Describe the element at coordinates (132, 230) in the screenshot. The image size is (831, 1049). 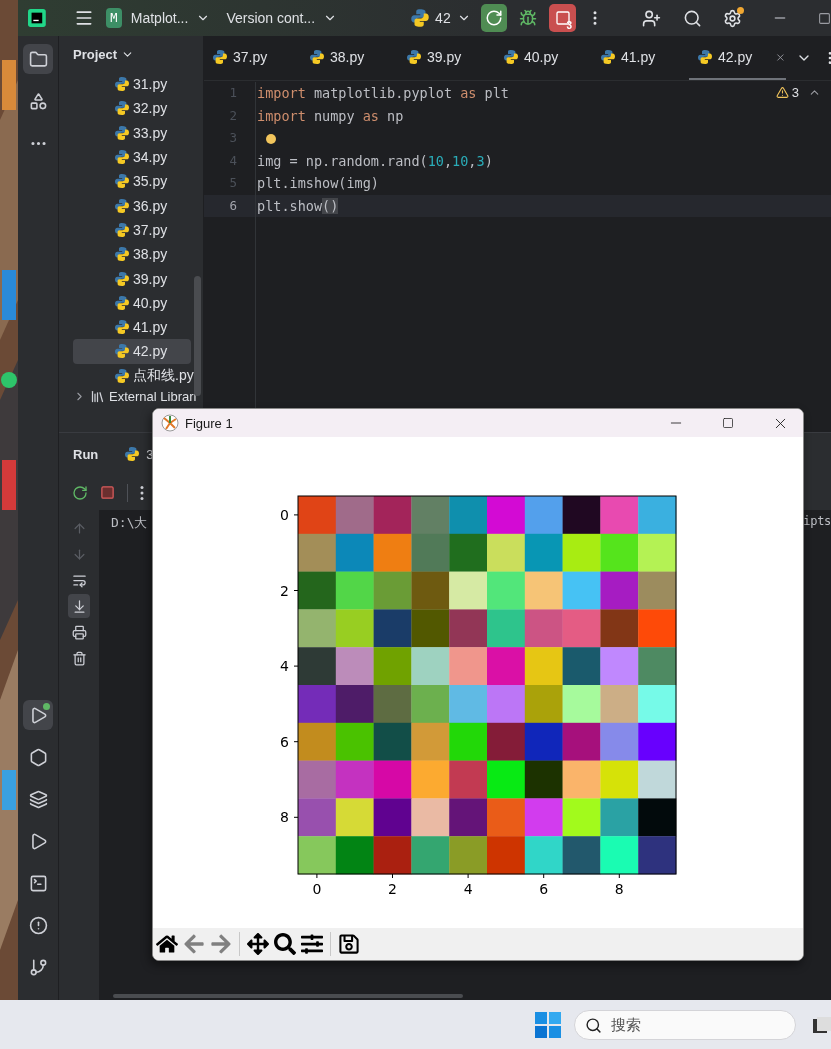
I see `file-tree-item: 37.py` at that location.